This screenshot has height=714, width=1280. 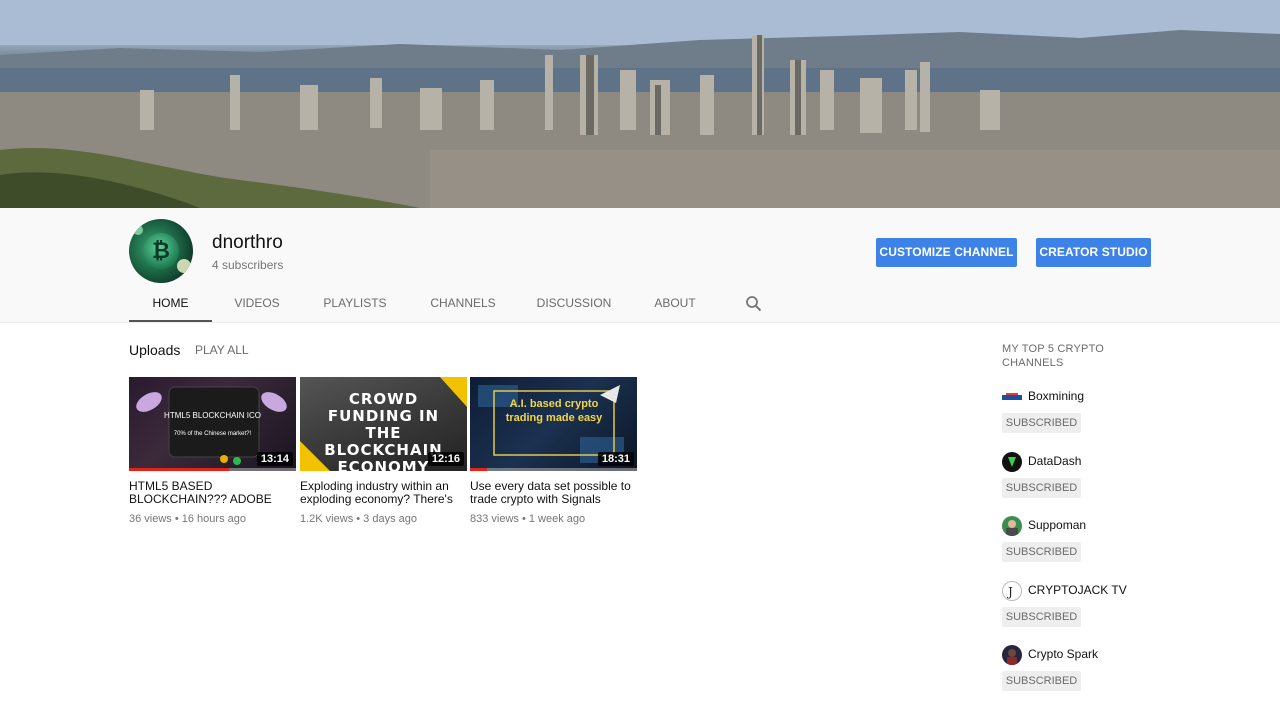 What do you see at coordinates (355, 305) in the screenshot?
I see `tab-playlists: PLAYLISTS` at bounding box center [355, 305].